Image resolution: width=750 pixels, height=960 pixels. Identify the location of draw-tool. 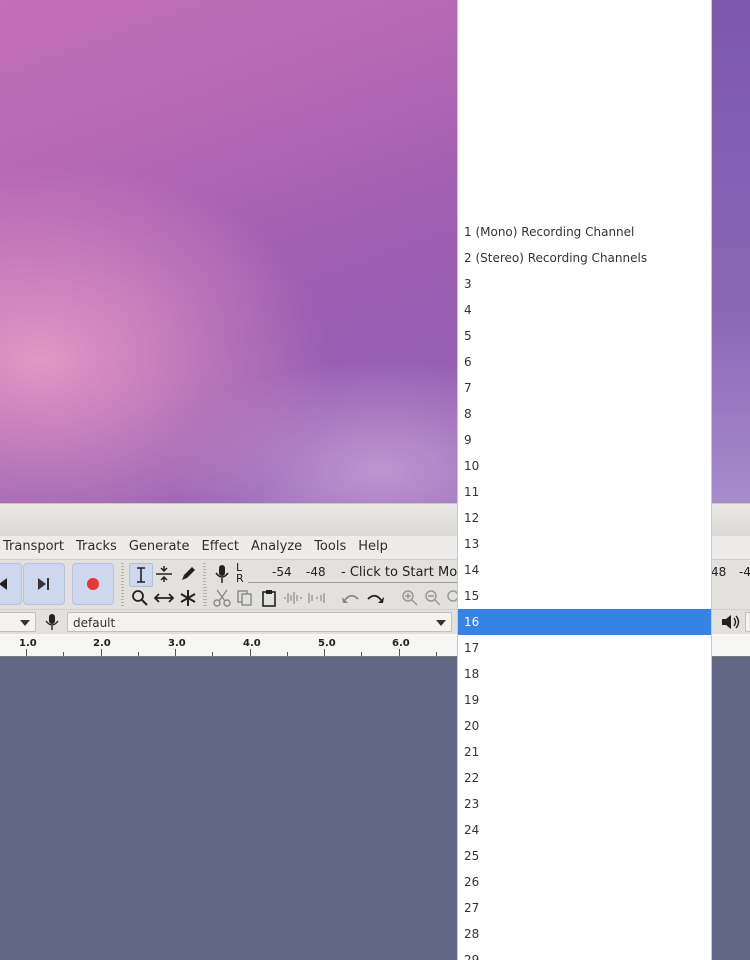
(188, 574).